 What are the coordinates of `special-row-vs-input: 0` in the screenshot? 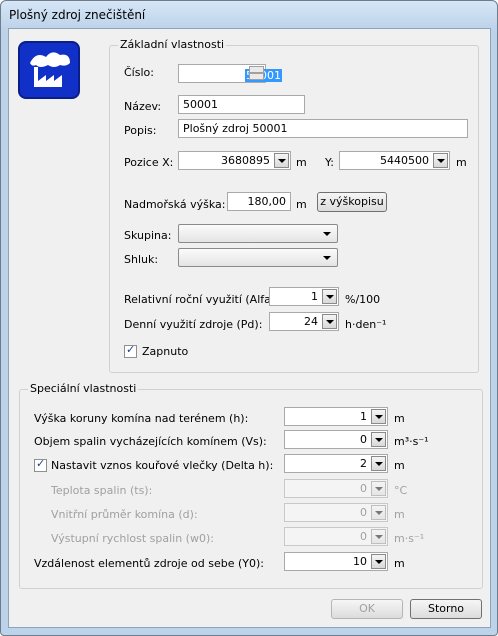 It's located at (336, 439).